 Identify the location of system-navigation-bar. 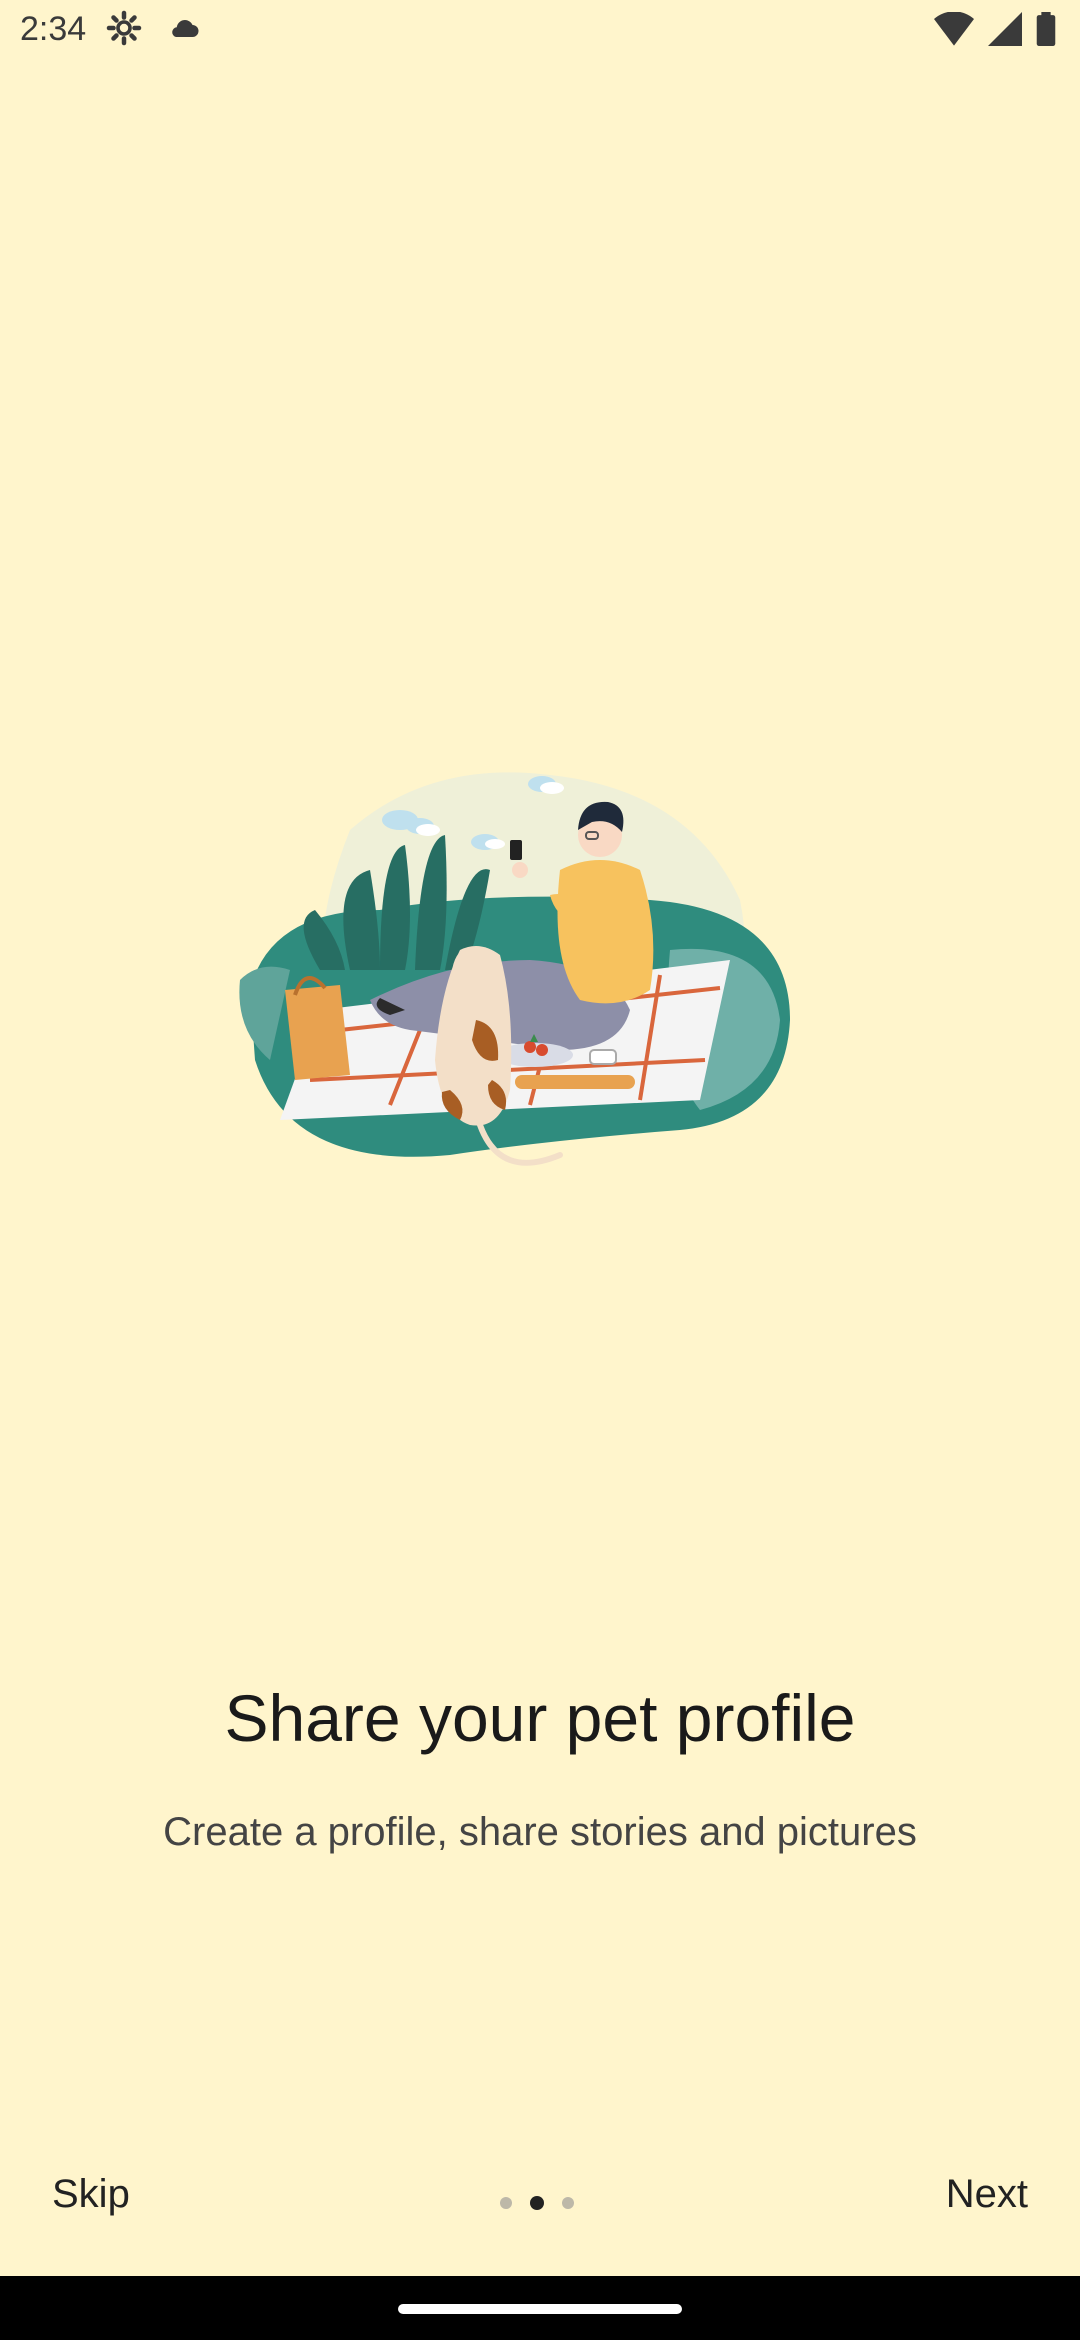
(540, 2308).